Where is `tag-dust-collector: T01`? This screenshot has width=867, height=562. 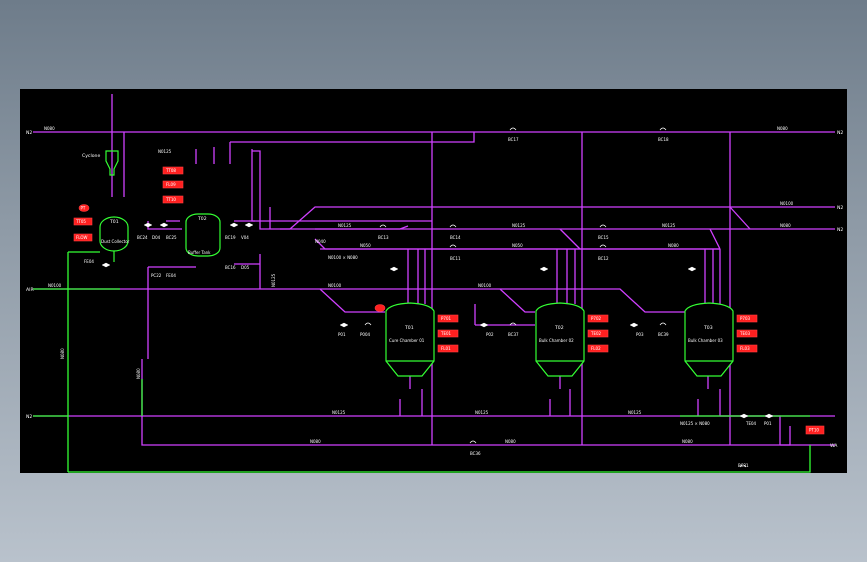 tag-dust-collector: T01 is located at coordinates (114, 222).